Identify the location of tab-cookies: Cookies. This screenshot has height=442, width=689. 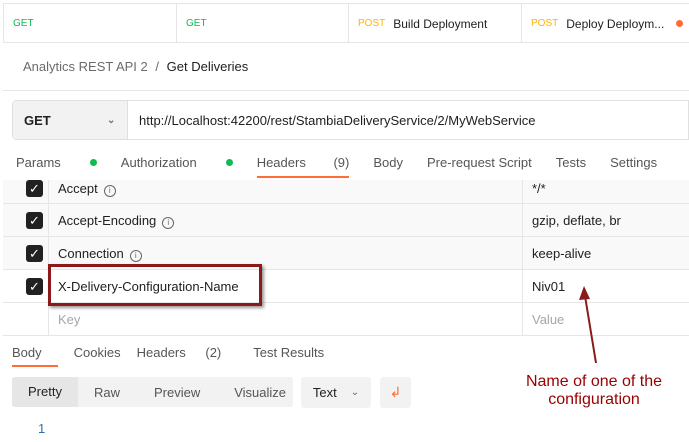
(97, 352).